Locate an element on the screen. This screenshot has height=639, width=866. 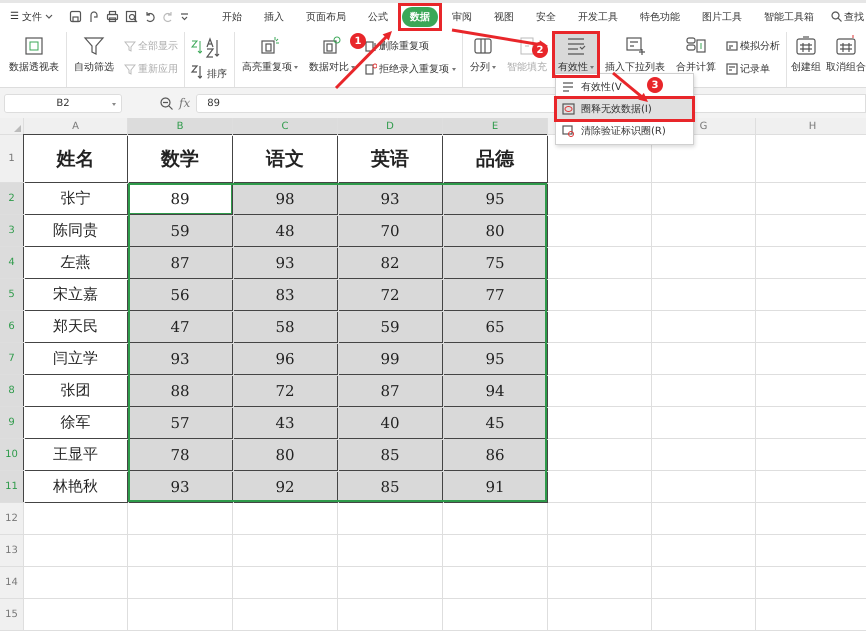
row-header: 14 is located at coordinates (11, 582).